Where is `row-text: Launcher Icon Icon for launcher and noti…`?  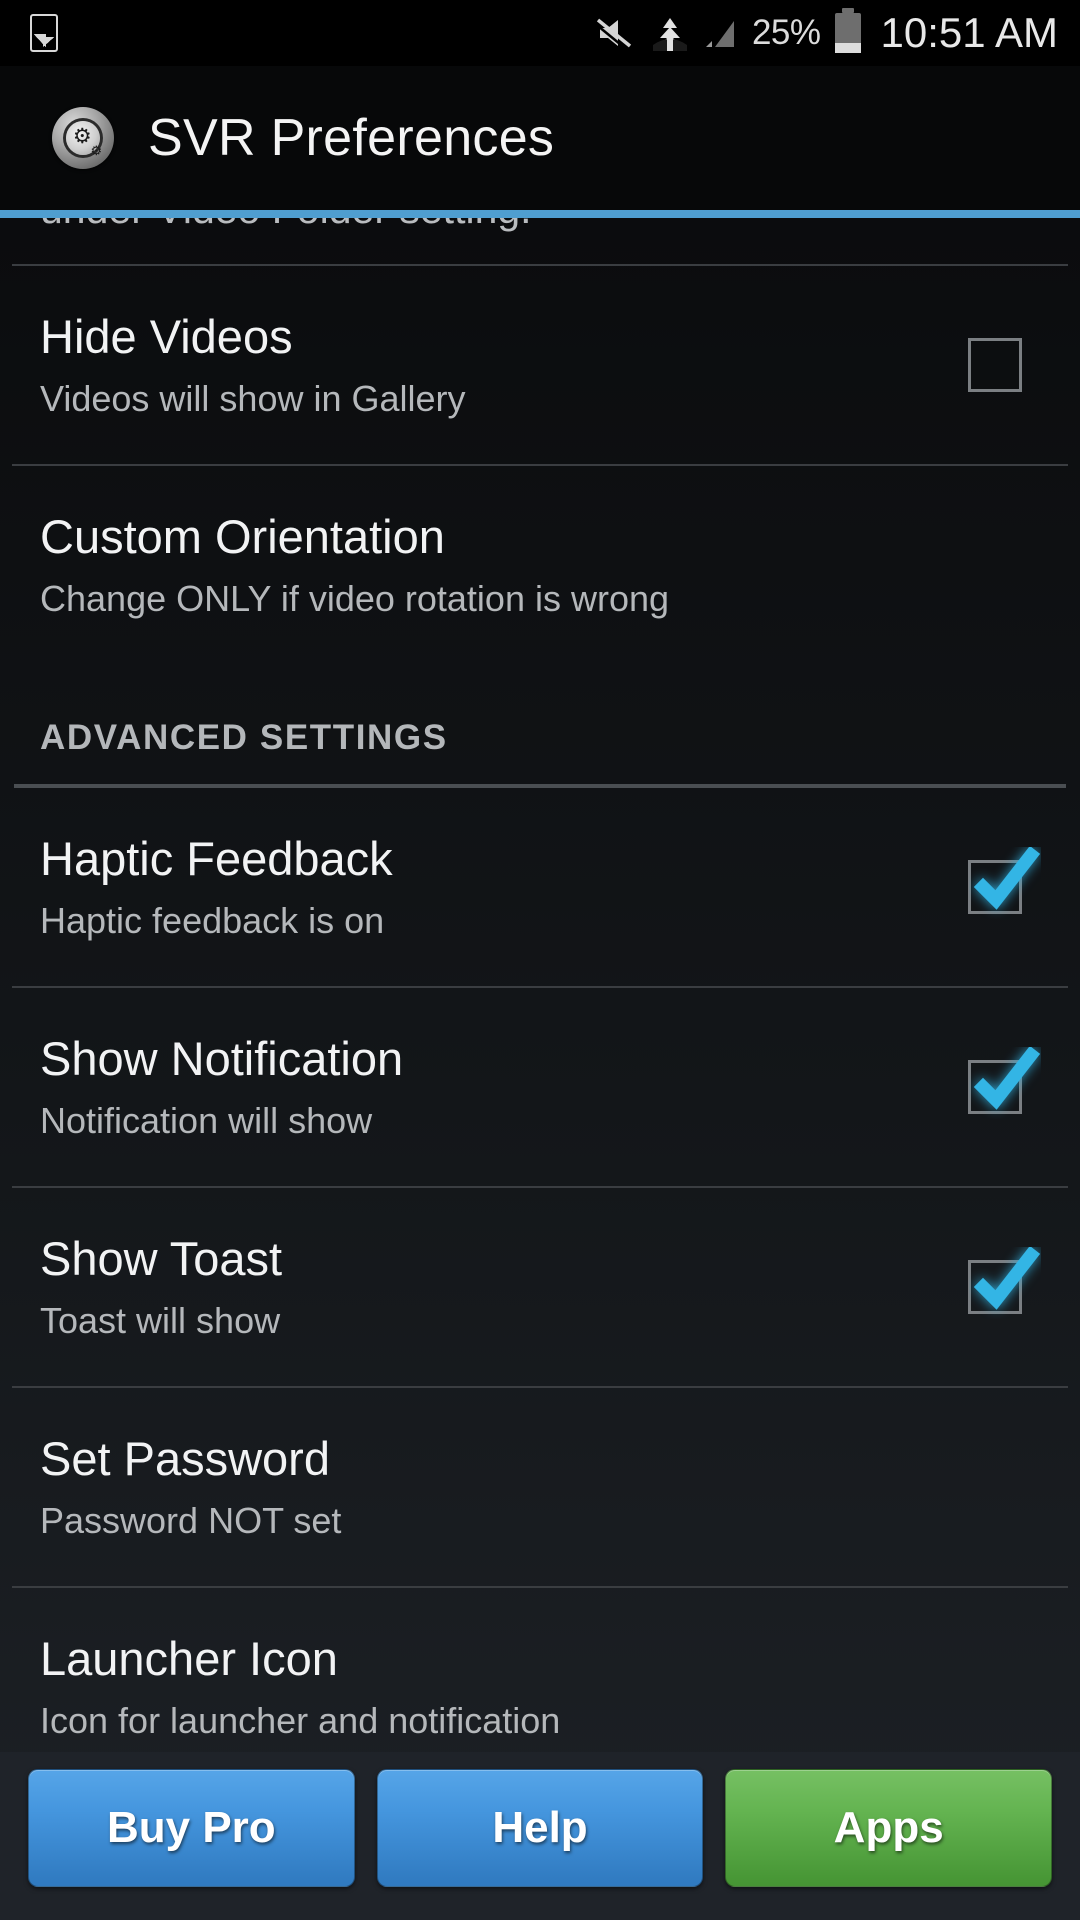 row-text: Launcher Icon Icon for launcher and noti… is located at coordinates (540, 1686).